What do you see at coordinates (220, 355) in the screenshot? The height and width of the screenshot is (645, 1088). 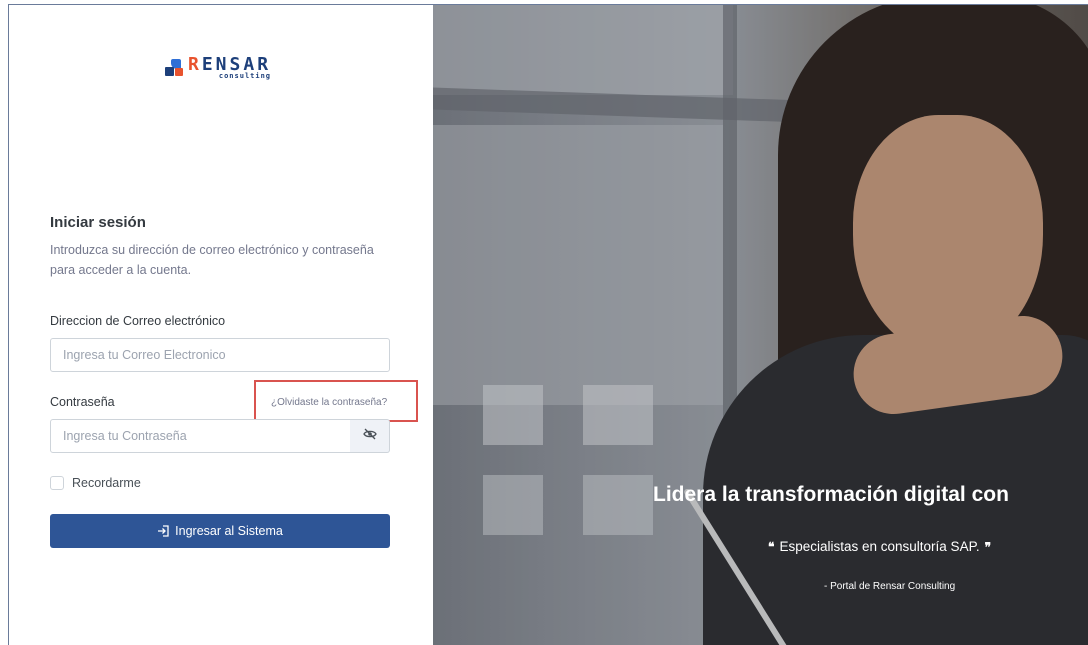 I see `email-input` at bounding box center [220, 355].